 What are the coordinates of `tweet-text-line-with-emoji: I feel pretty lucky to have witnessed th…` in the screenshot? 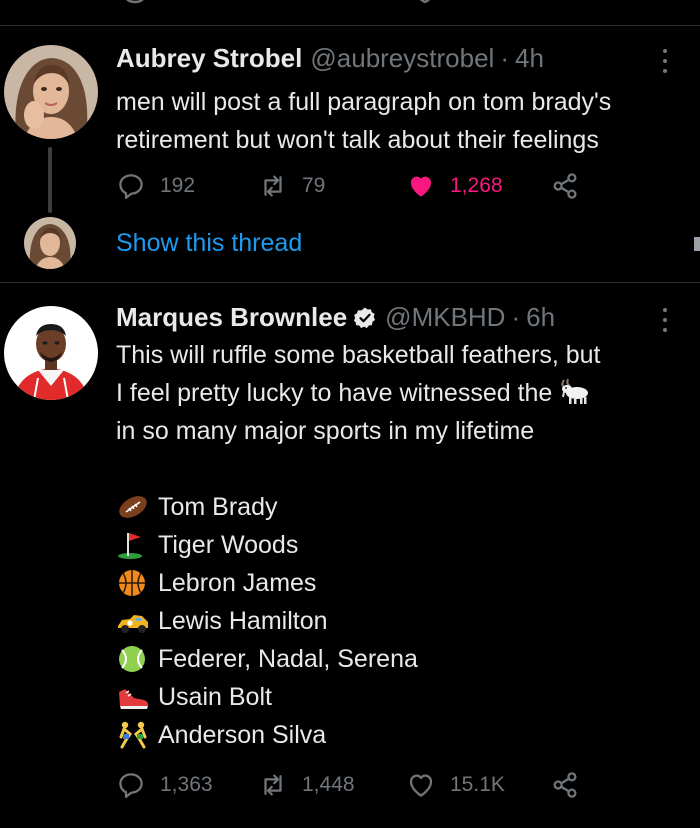 It's located at (401, 393).